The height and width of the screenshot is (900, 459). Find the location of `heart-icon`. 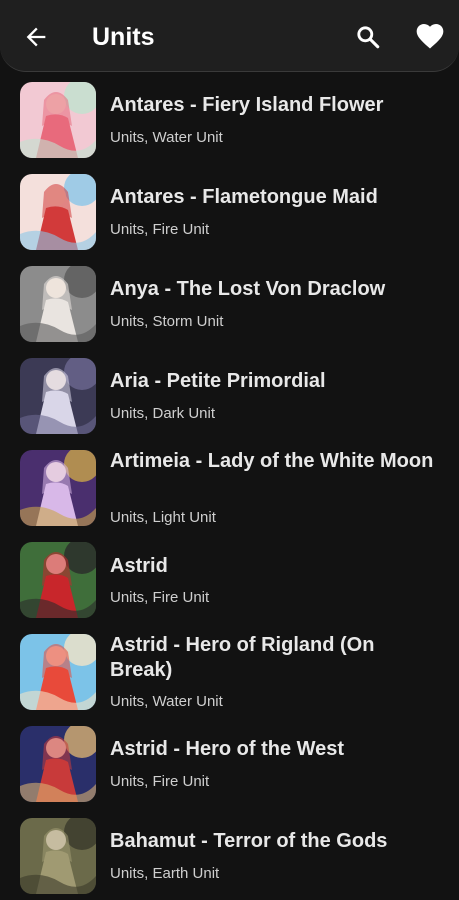

heart-icon is located at coordinates (430, 36).